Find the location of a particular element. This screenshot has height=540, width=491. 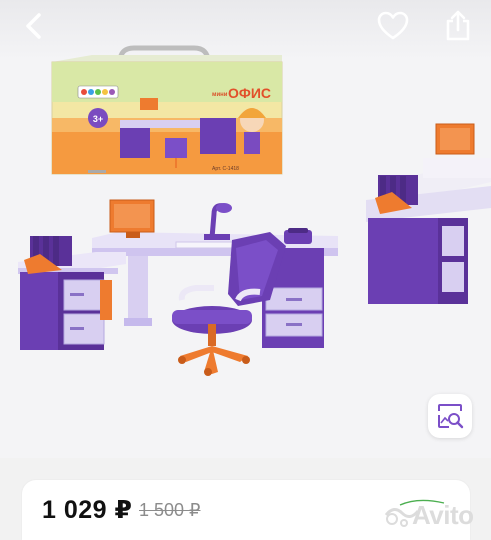

image-search-icon is located at coordinates (451, 416).